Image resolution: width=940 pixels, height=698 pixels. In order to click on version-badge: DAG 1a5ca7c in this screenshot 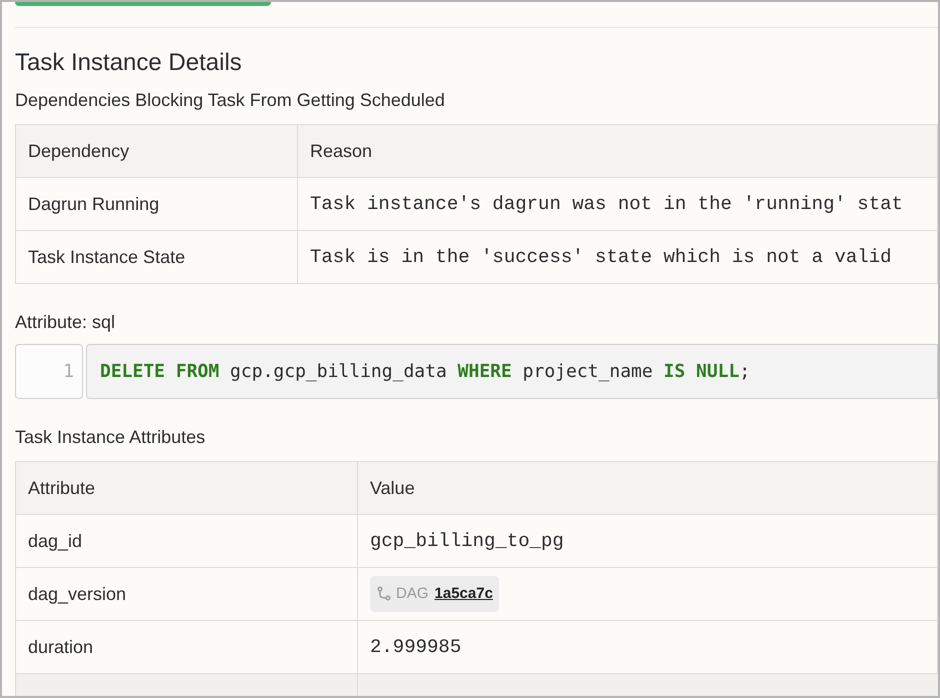, I will do `click(434, 594)`.